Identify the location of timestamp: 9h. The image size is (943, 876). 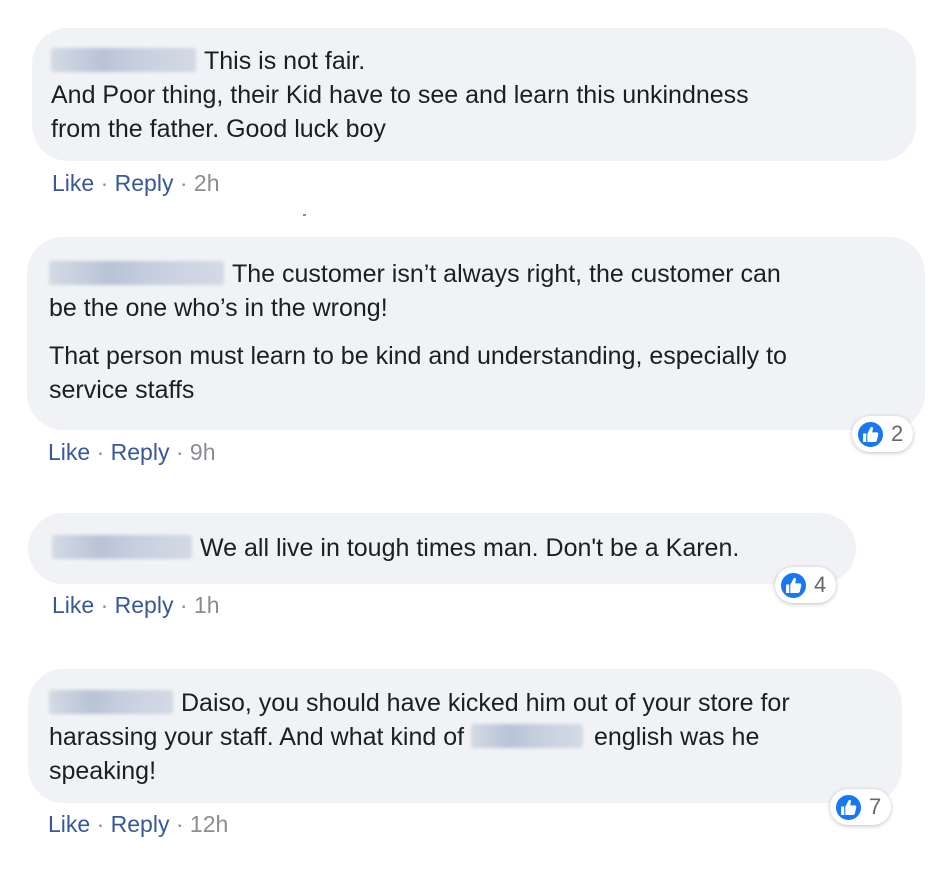
(203, 452).